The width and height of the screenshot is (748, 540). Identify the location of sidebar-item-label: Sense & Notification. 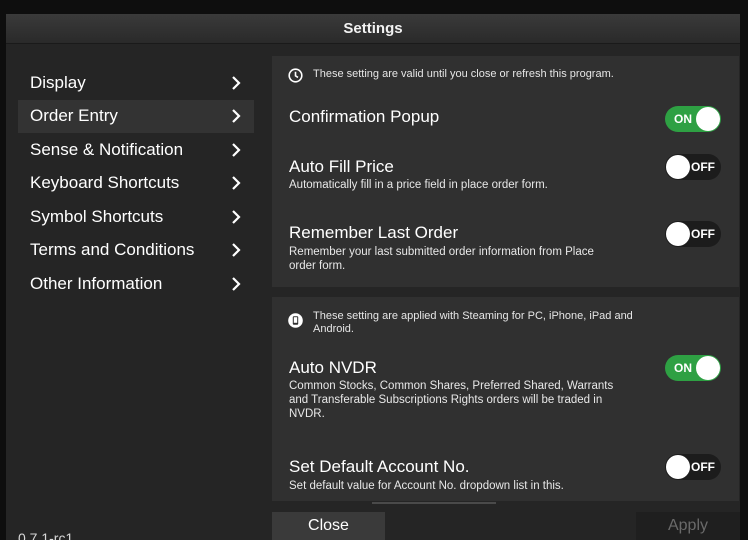
(107, 149).